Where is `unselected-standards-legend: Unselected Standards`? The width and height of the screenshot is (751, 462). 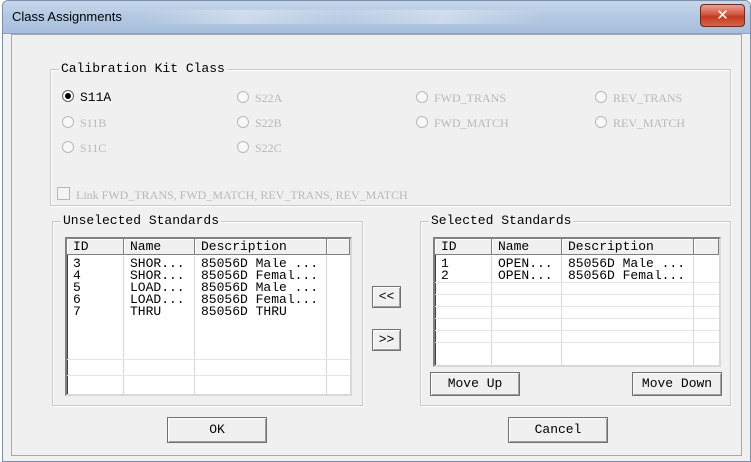 unselected-standards-legend: Unselected Standards is located at coordinates (141, 221).